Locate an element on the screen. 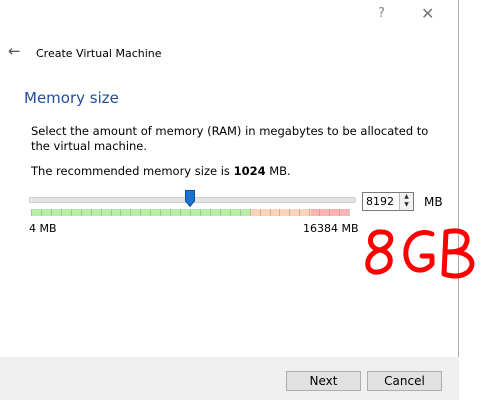 This screenshot has width=489, height=403. handwritten-8gb-annotation is located at coordinates (420, 253).